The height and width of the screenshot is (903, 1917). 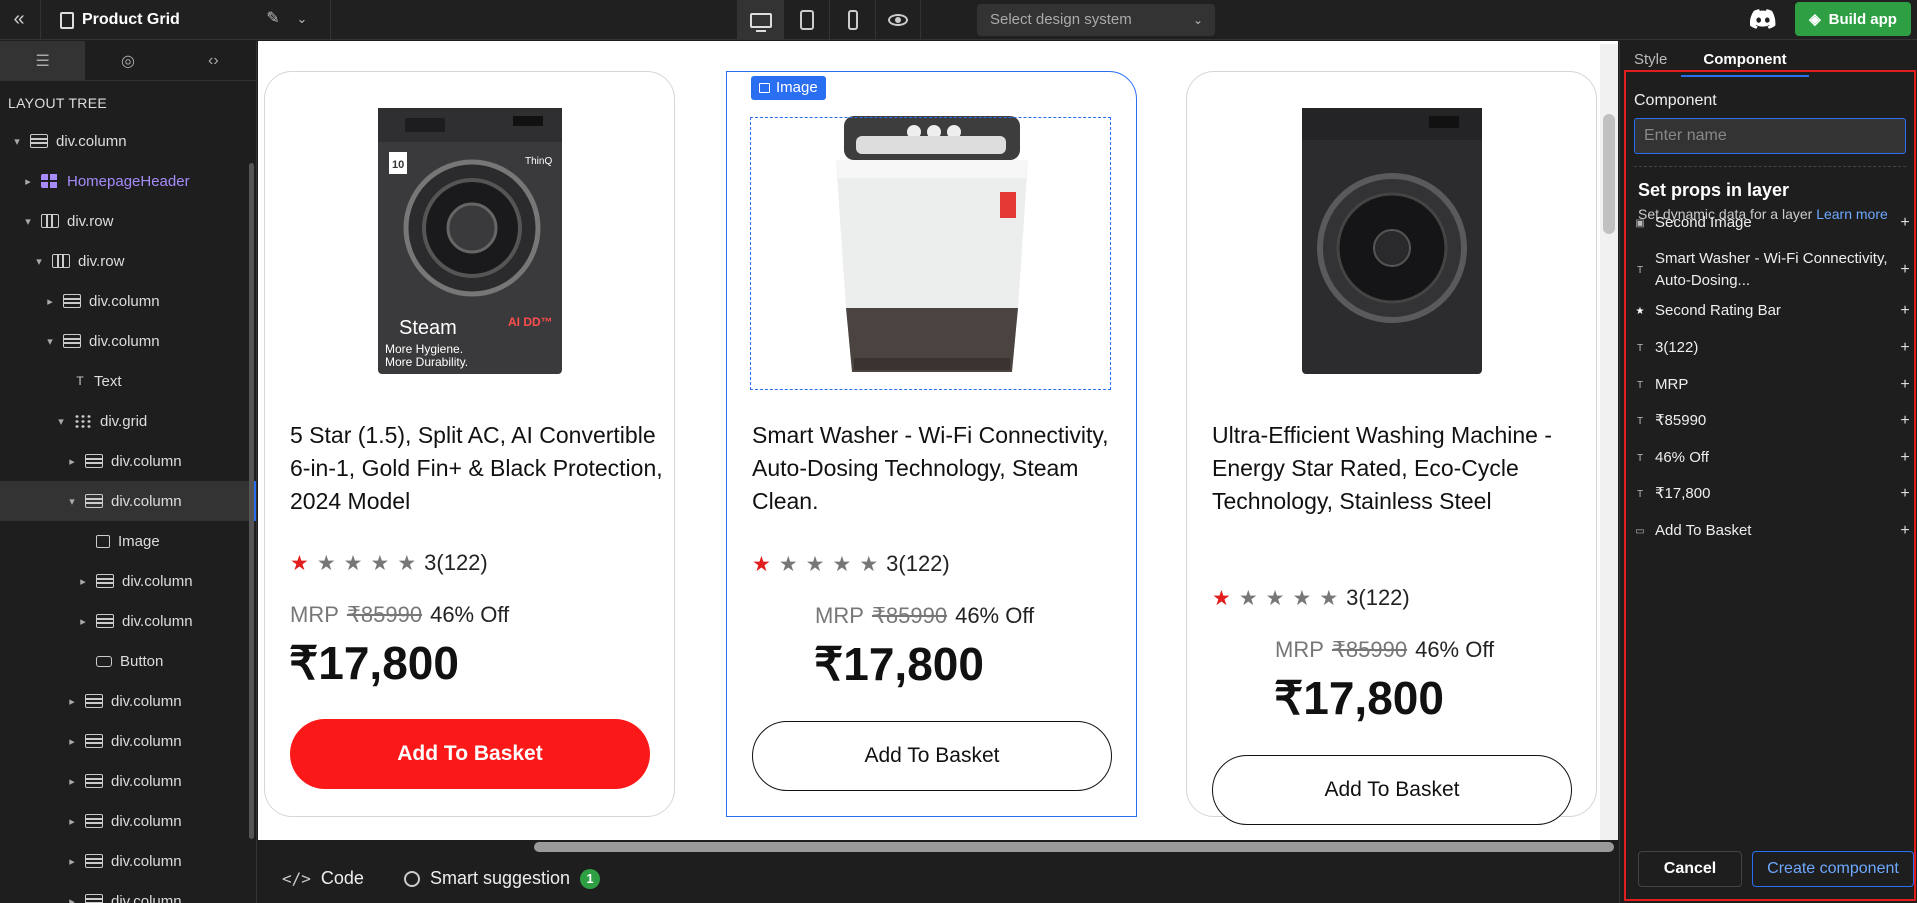 What do you see at coordinates (1773, 385) in the screenshot?
I see `prop-row: T MRP +` at bounding box center [1773, 385].